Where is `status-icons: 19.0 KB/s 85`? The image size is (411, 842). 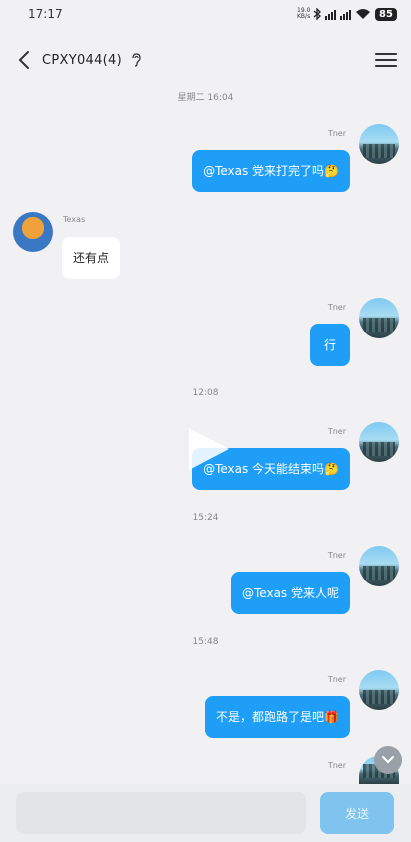 status-icons: 19.0 KB/s 85 is located at coordinates (347, 14).